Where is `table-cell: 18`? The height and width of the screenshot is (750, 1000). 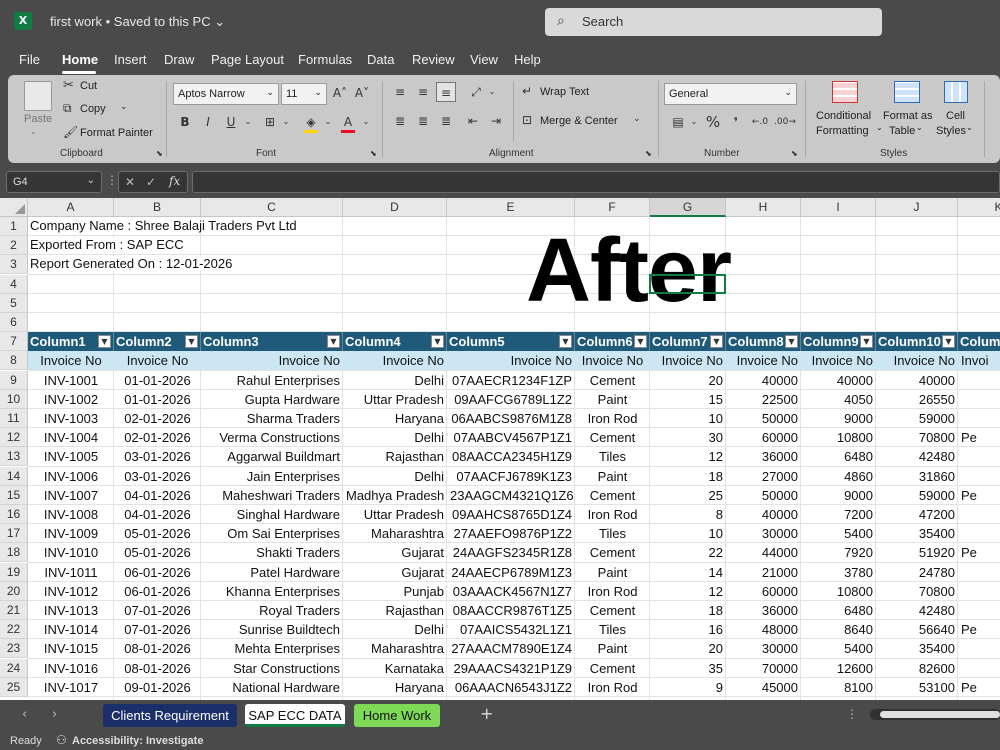
table-cell: 18 is located at coordinates (688, 610).